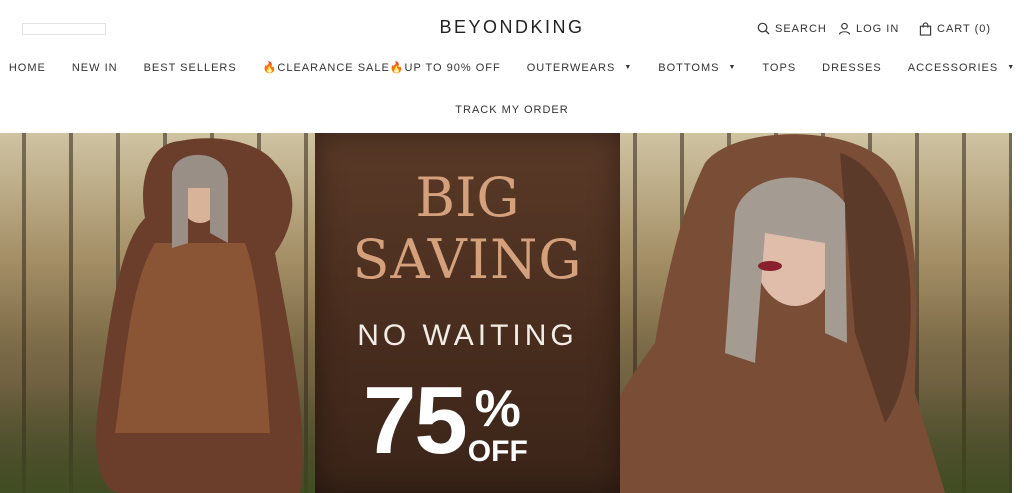  What do you see at coordinates (467, 259) in the screenshot?
I see `promo-headline-saving: SAVING` at bounding box center [467, 259].